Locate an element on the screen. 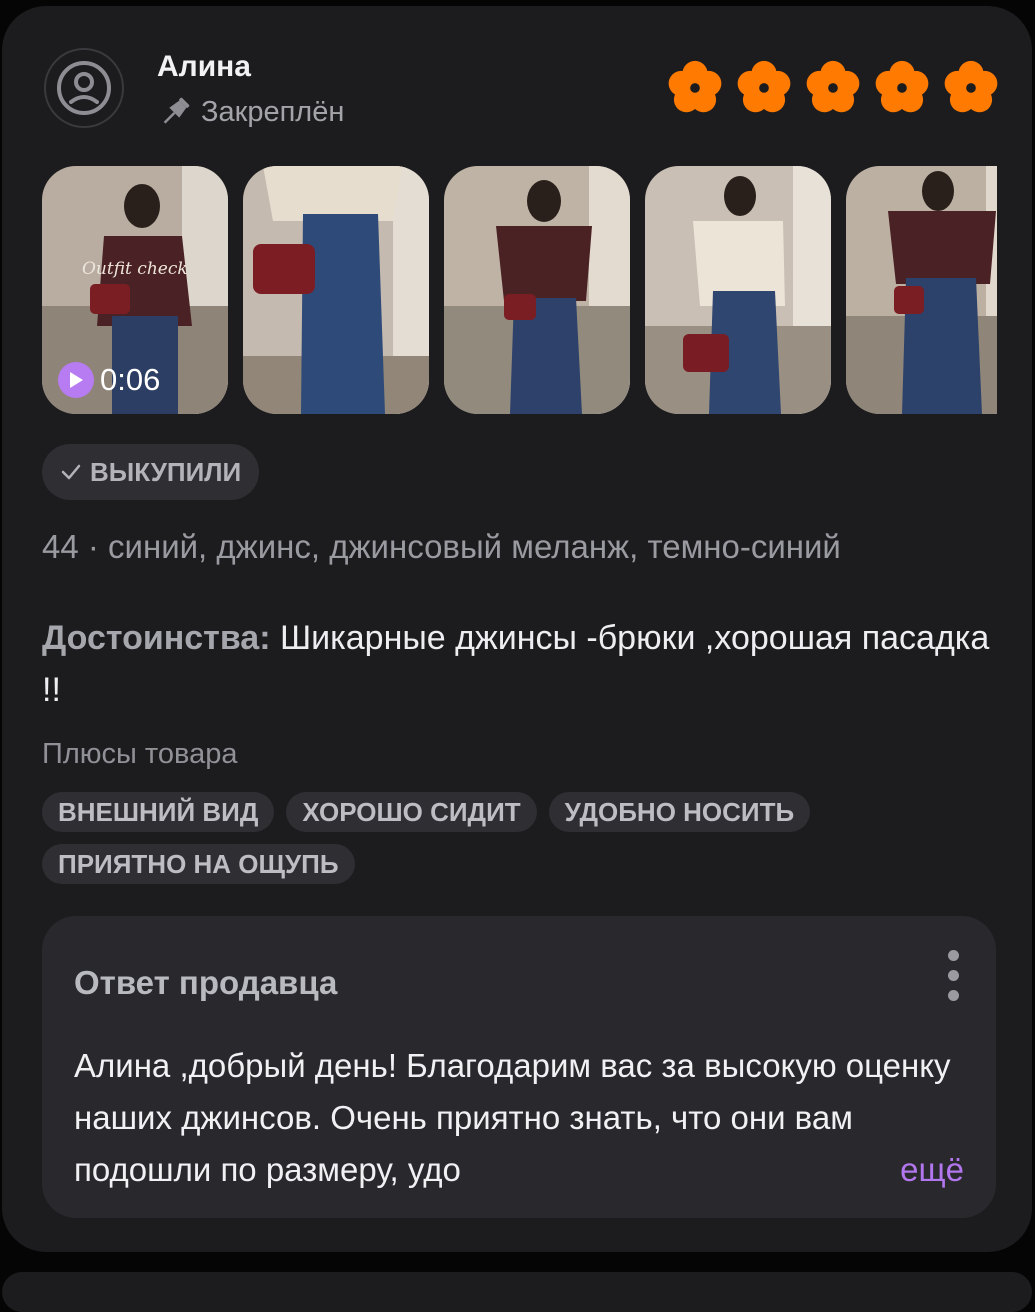  play-icon is located at coordinates (76, 380).